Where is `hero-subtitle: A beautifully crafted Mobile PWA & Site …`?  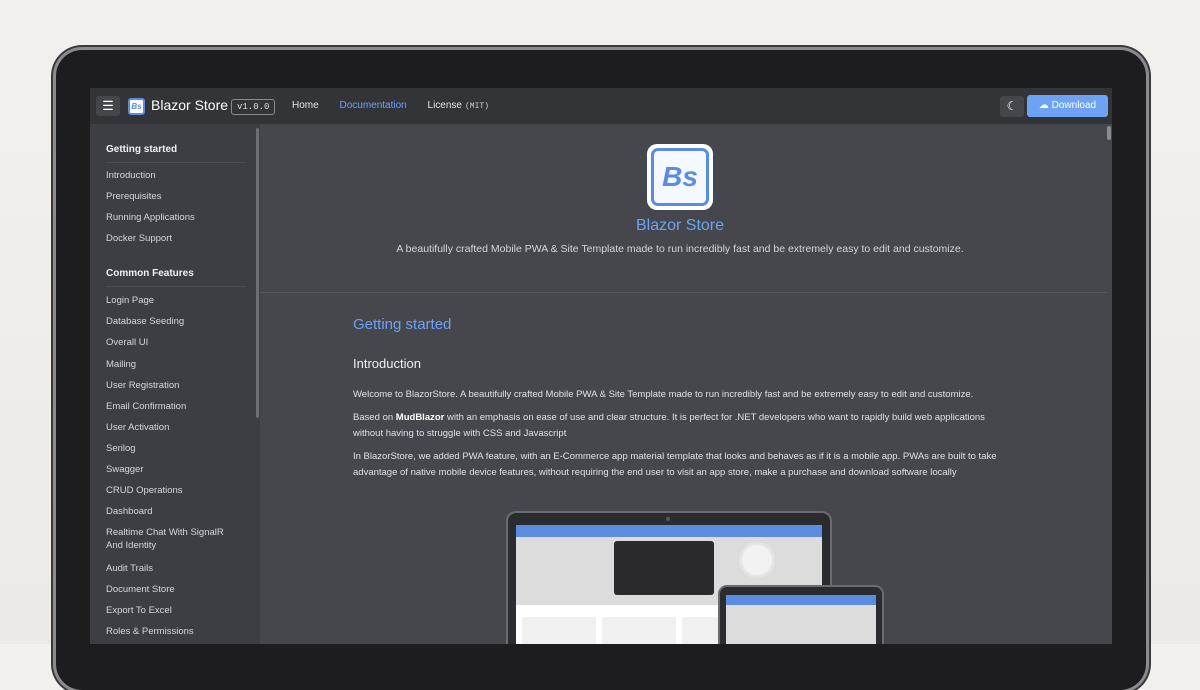 hero-subtitle: A beautifully crafted Mobile PWA & Site … is located at coordinates (680, 249).